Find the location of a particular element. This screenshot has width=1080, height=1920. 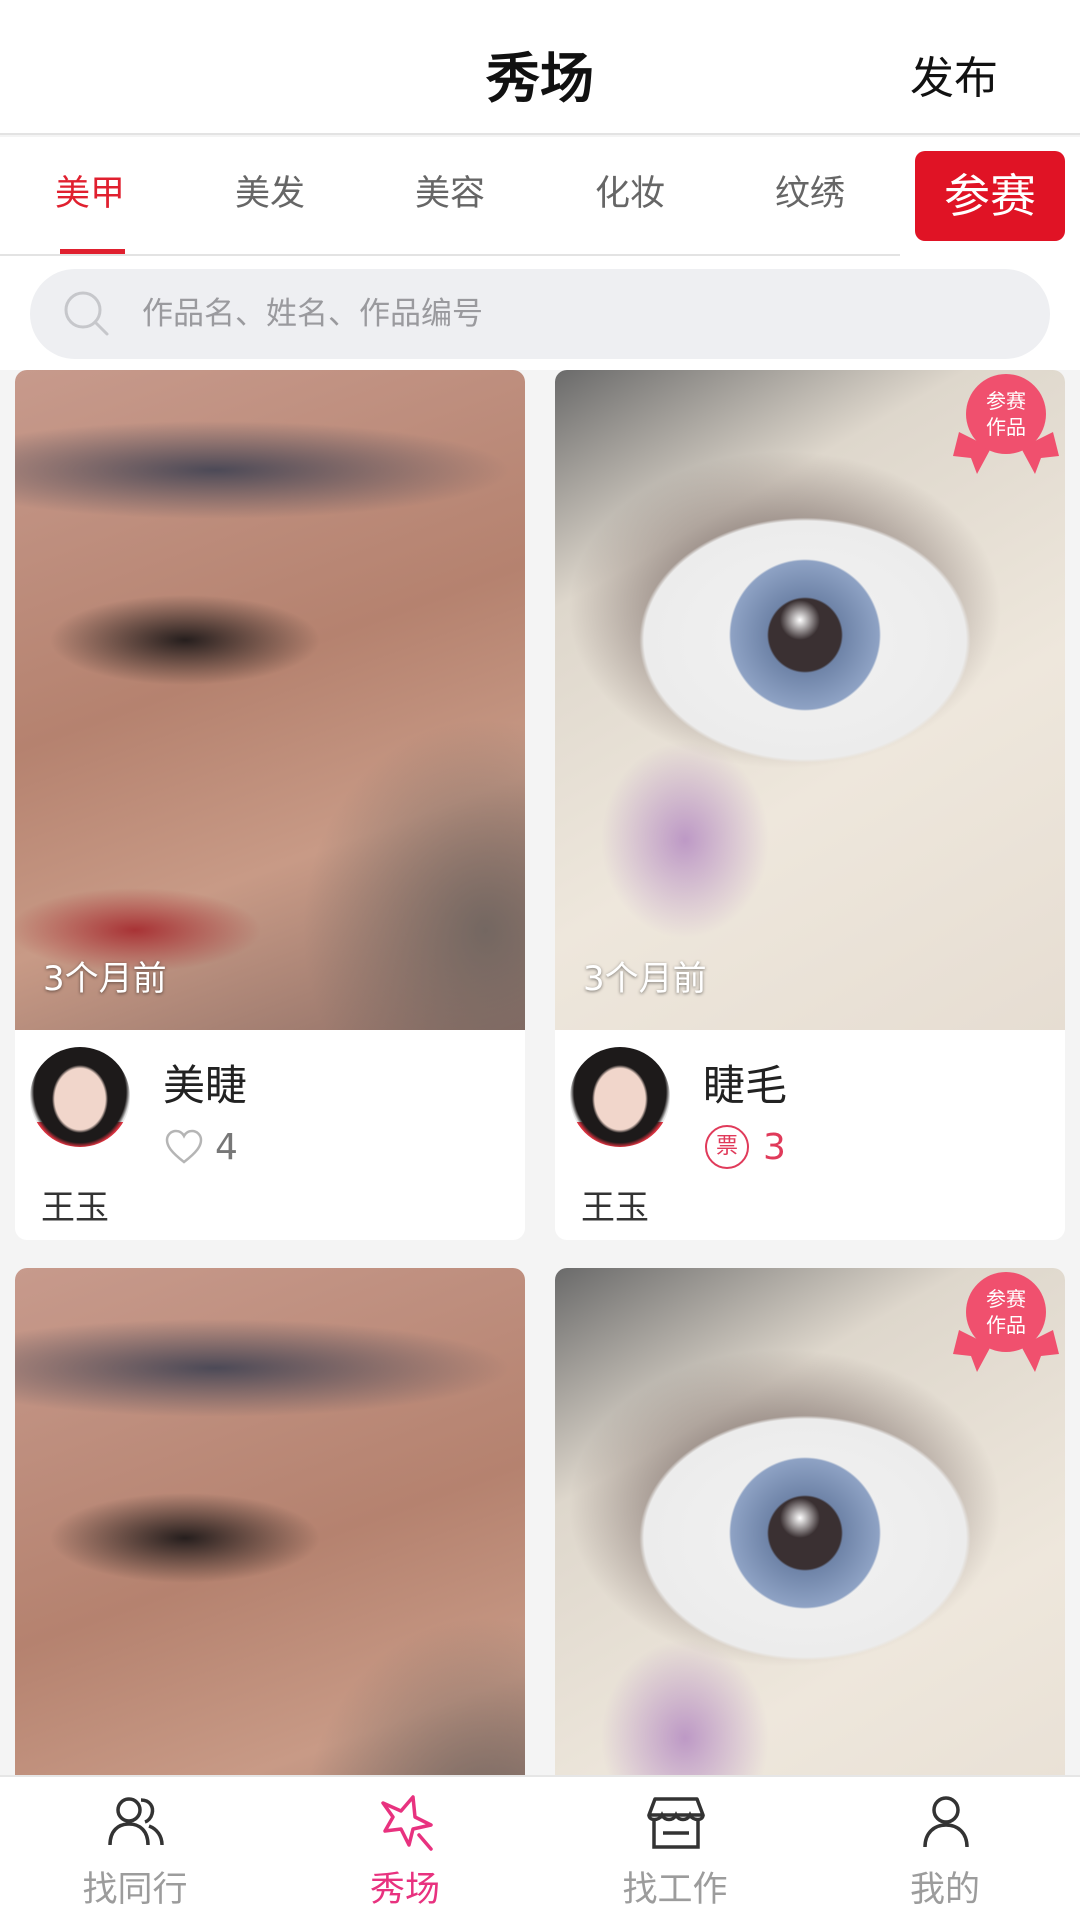

nav-label: 找同行 is located at coordinates (135, 1890).